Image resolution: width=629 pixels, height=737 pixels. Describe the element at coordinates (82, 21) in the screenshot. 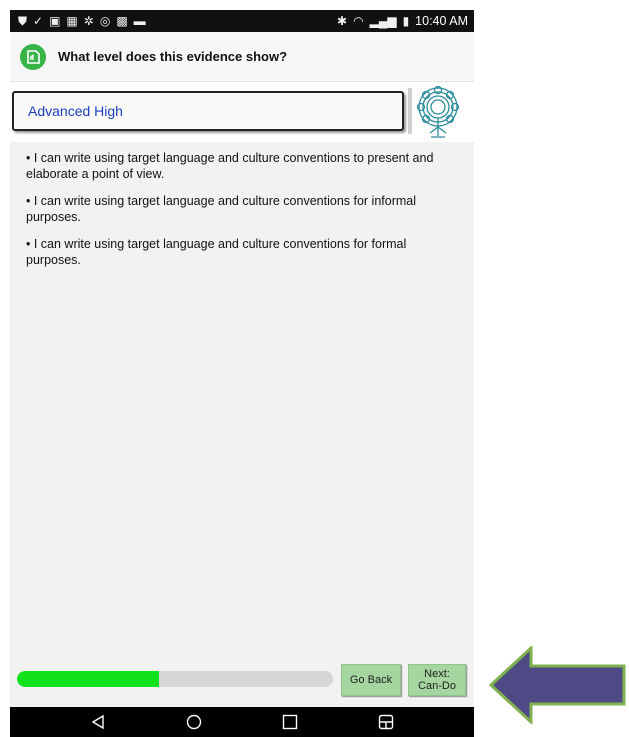

I see `status-left-icons: ⛊ ✓ ▣ ▦ ✲ ◎ ▩ ▬` at that location.